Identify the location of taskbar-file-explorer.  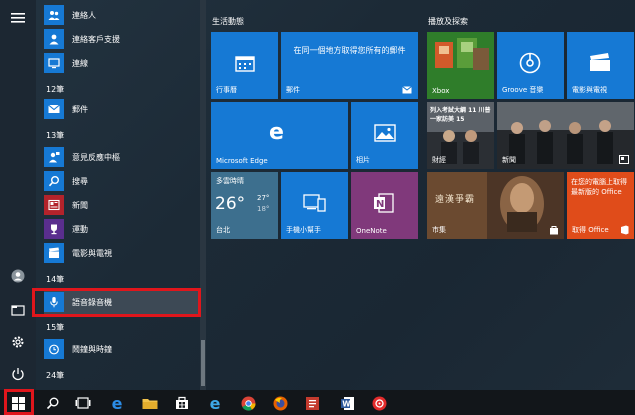
(150, 403).